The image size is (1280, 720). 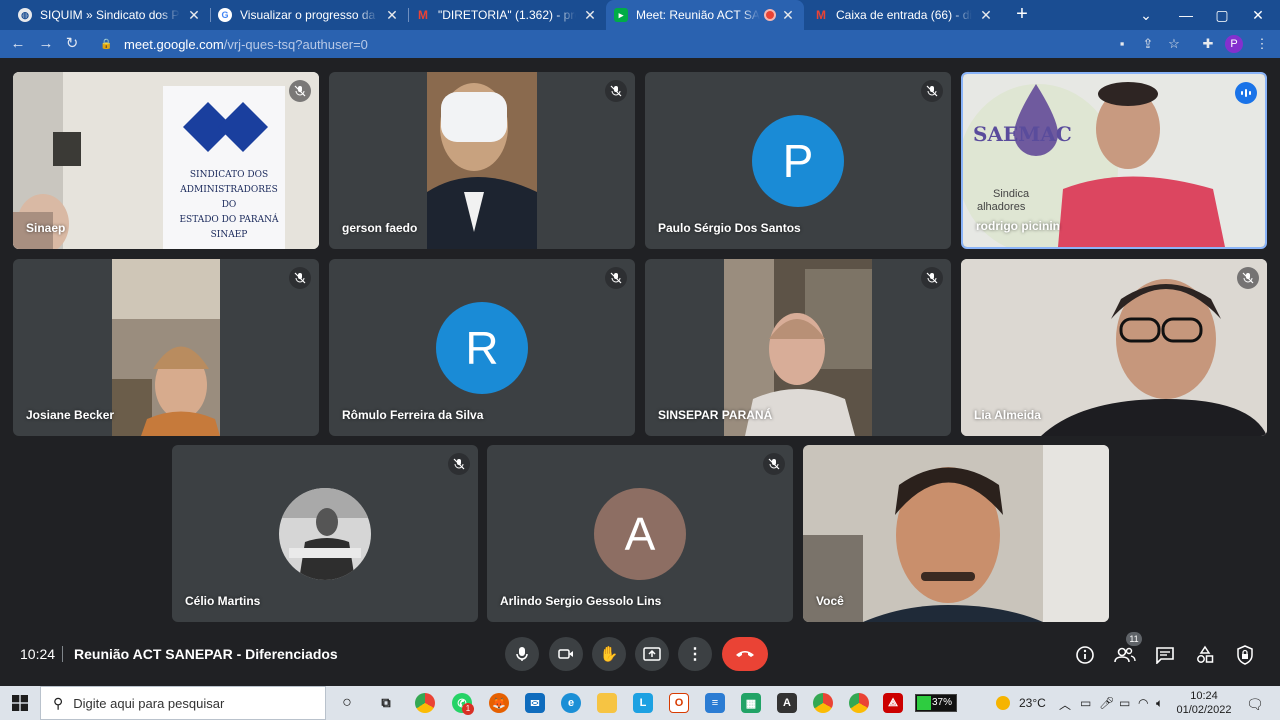 I want to click on tab-title: Visualizar o progresso da migraç, so click(x=309, y=15).